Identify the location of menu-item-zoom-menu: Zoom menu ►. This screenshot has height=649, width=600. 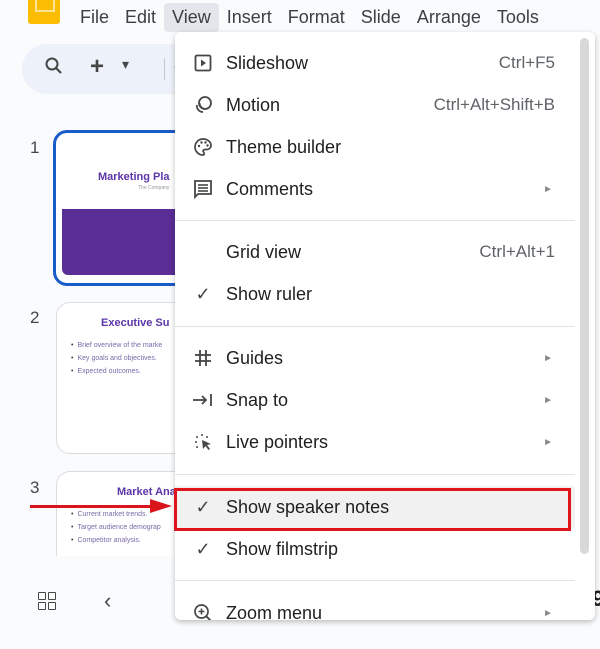
(375, 606).